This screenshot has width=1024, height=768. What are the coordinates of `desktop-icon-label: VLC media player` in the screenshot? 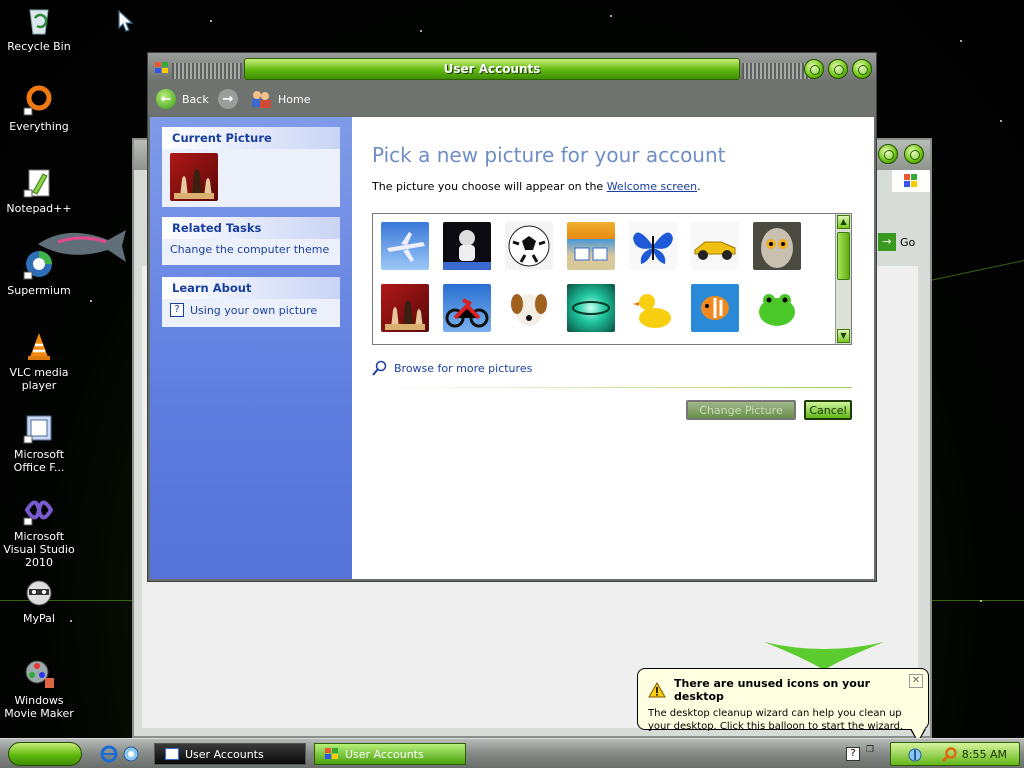 It's located at (39, 379).